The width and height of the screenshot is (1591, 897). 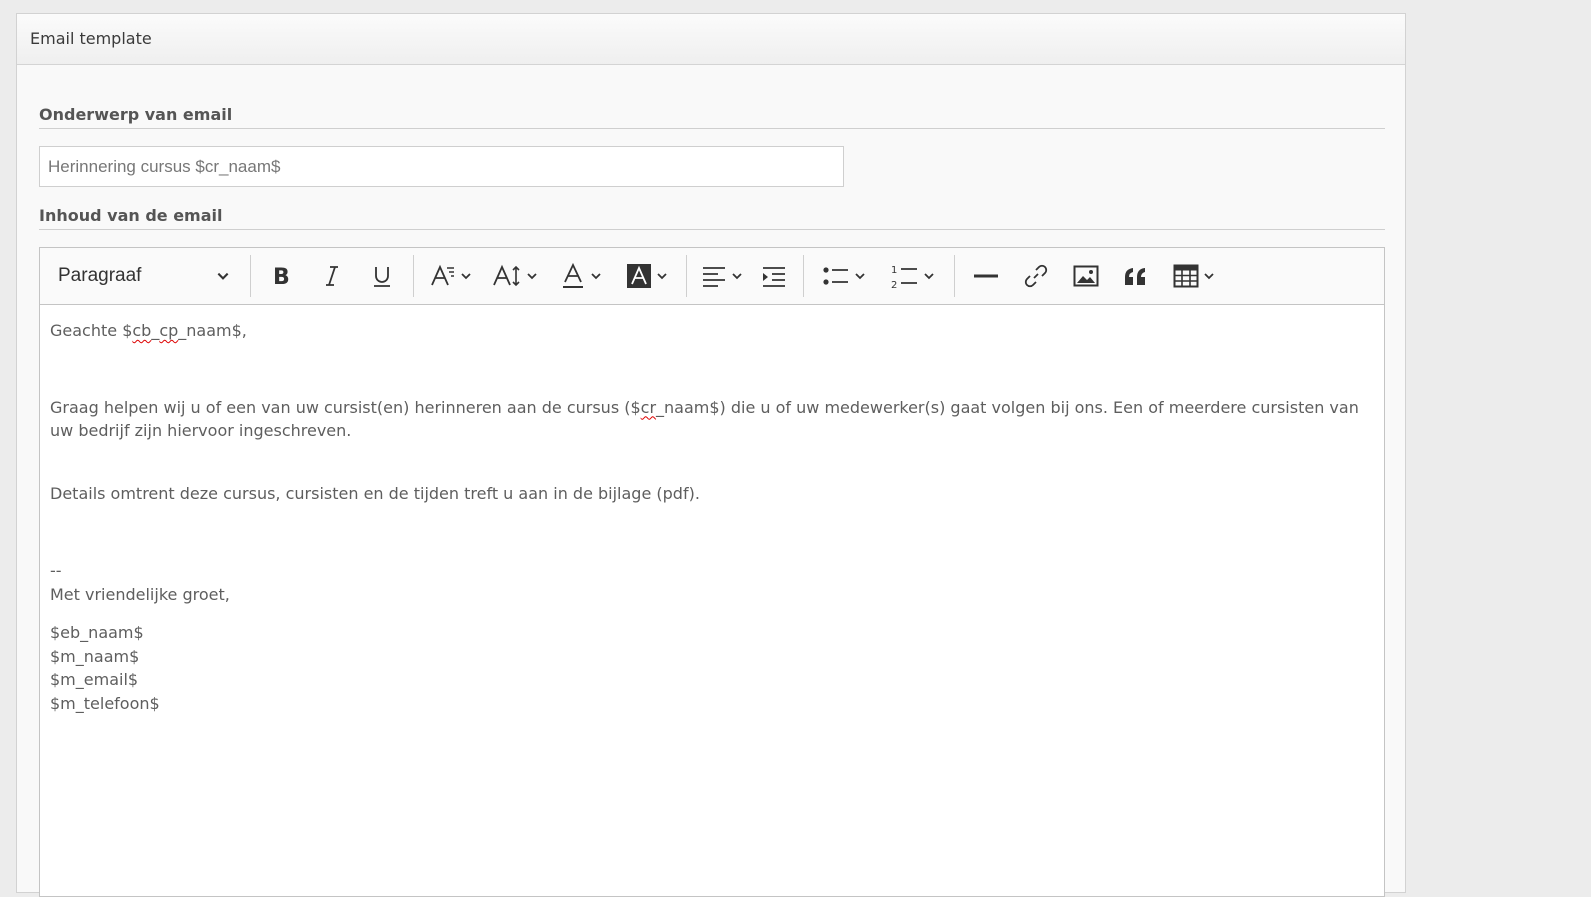 I want to click on font-size-dropdown, so click(x=451, y=276).